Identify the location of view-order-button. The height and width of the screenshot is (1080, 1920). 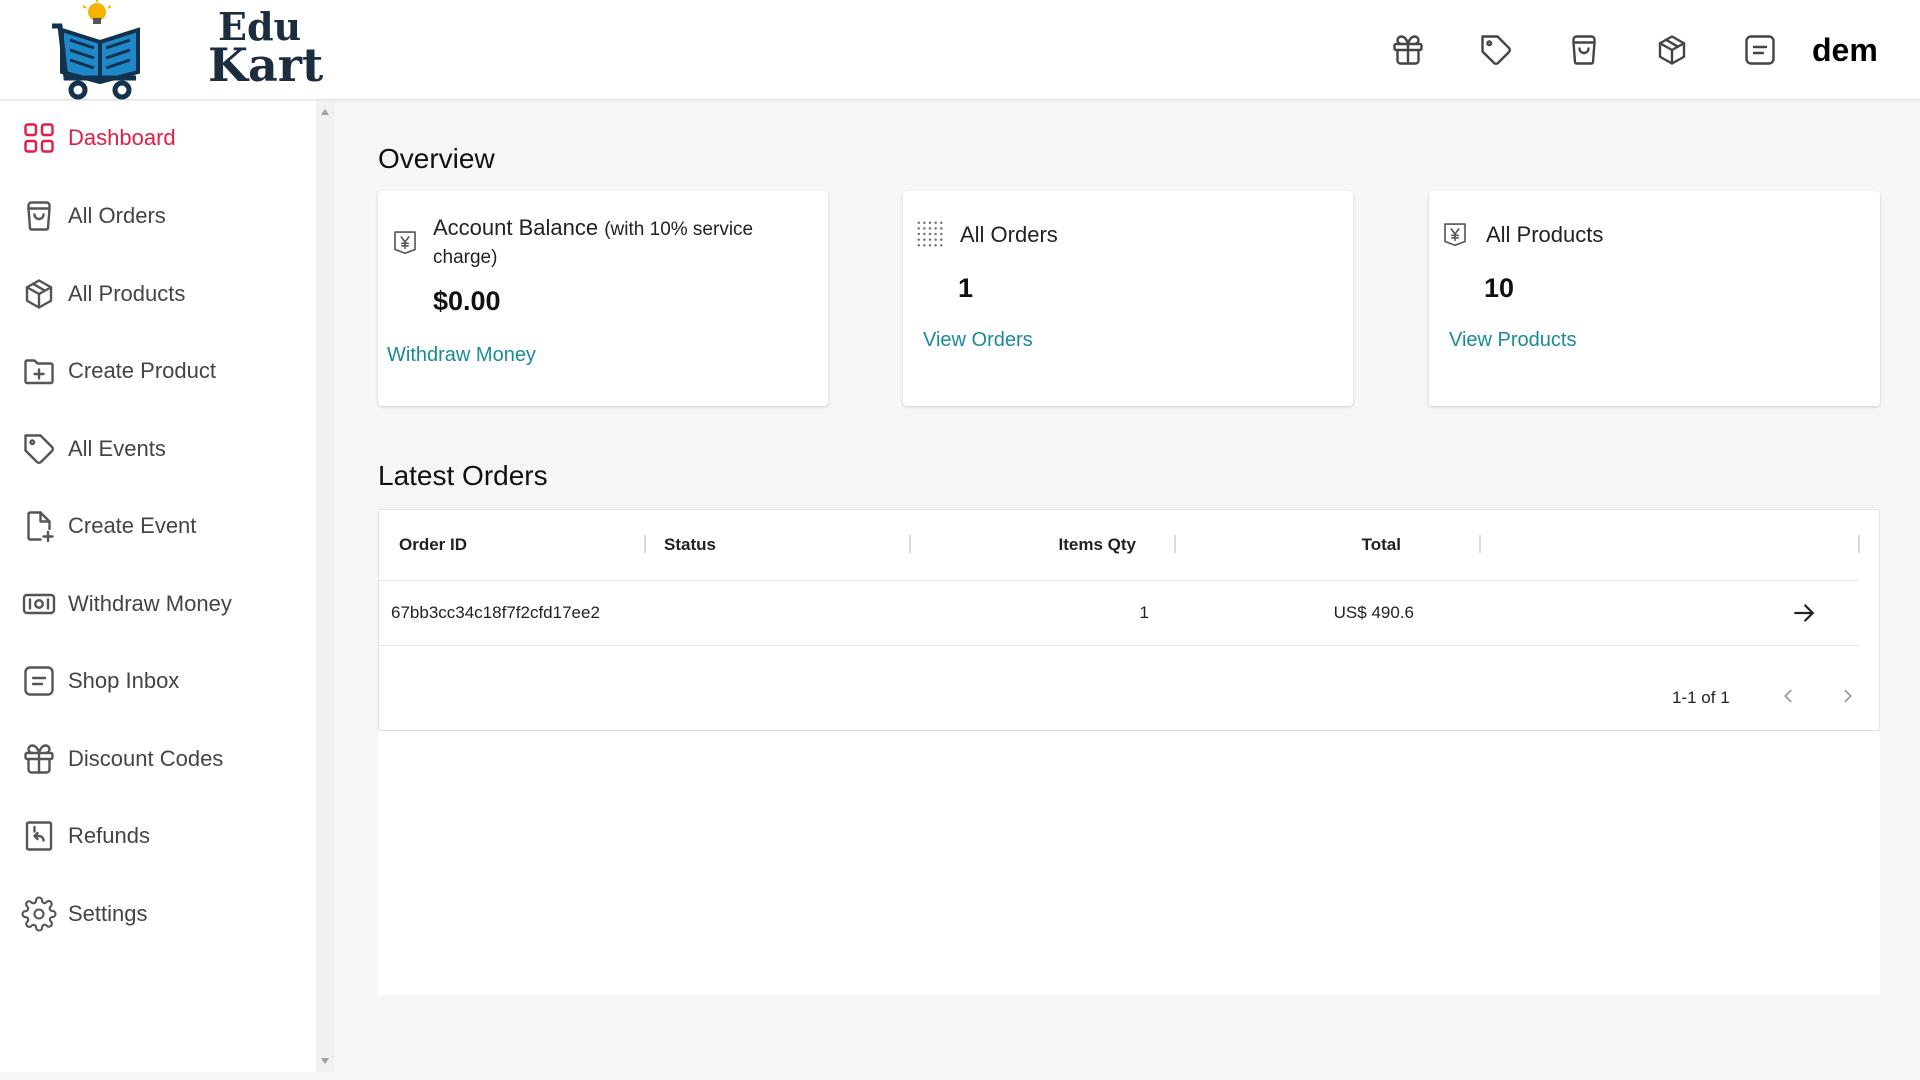
(1804, 613).